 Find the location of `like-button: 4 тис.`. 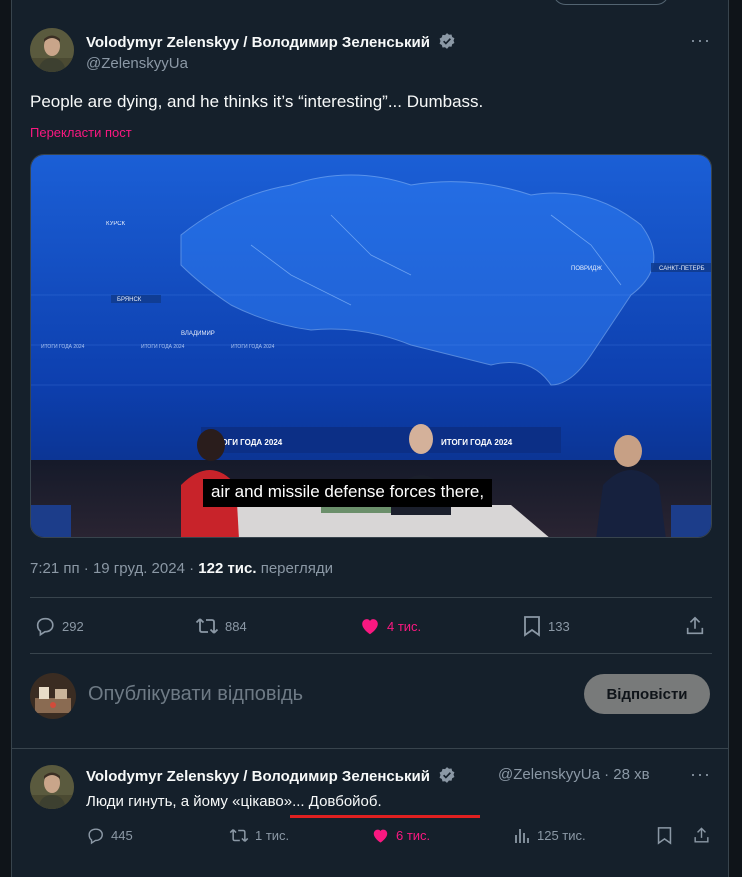

like-button: 4 тис. is located at coordinates (390, 626).